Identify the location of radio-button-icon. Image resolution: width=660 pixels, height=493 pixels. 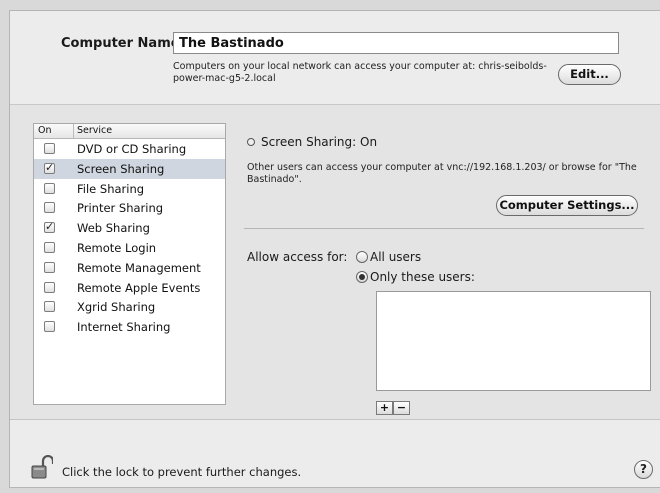
(362, 257).